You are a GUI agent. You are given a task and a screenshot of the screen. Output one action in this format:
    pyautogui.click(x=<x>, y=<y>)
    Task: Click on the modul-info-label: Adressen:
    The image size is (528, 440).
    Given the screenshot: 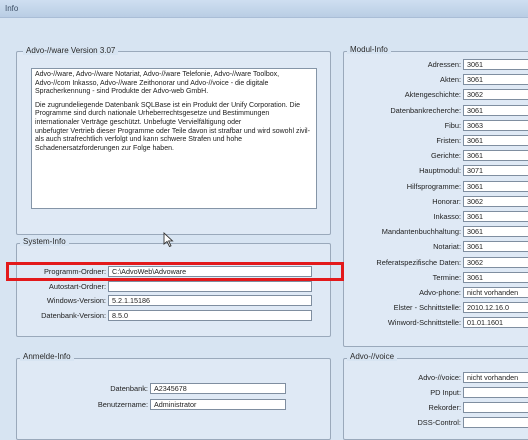 What is the action you would take?
    pyautogui.click(x=444, y=64)
    